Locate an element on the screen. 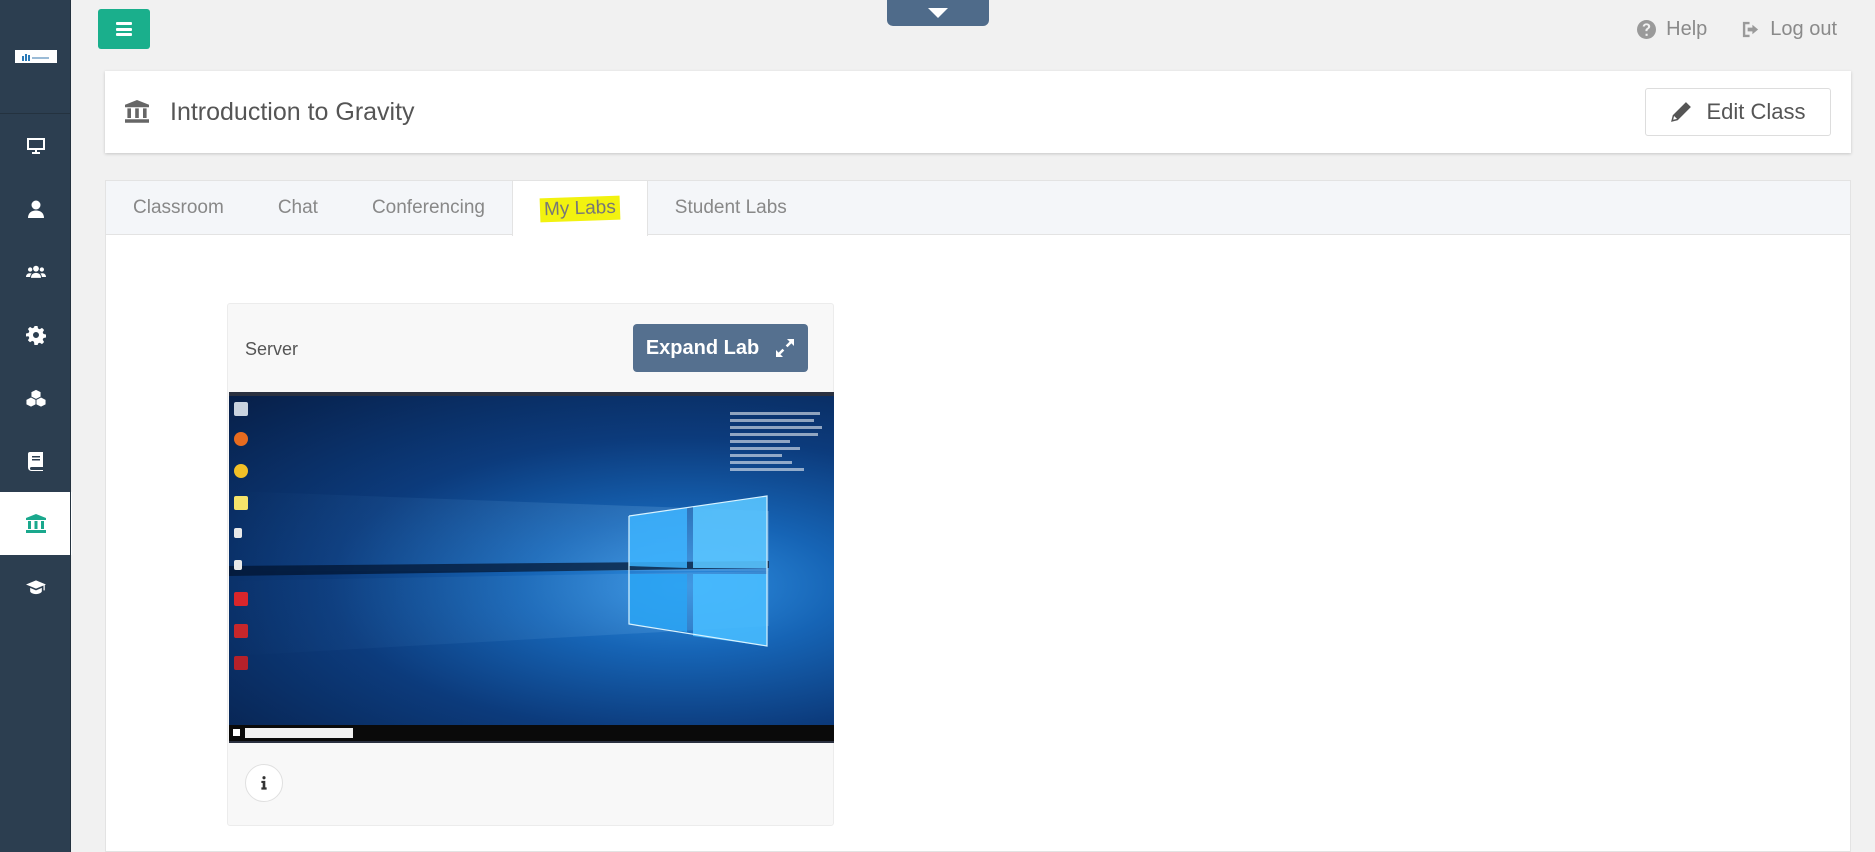 The height and width of the screenshot is (852, 1875). sidebar-item-users is located at coordinates (35, 271).